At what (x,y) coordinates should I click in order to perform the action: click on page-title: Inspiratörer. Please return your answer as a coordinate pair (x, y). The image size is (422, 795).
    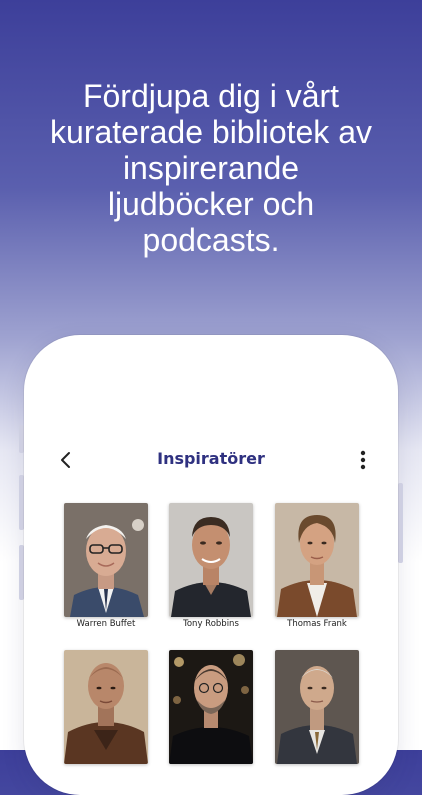
    Looking at the image, I should click on (211, 458).